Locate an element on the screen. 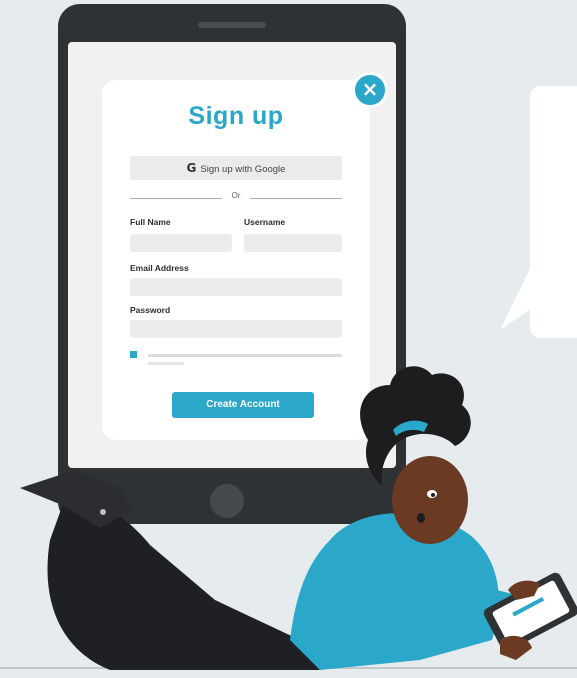 Image resolution: width=577 pixels, height=678 pixels. mouth is located at coordinates (421, 518).